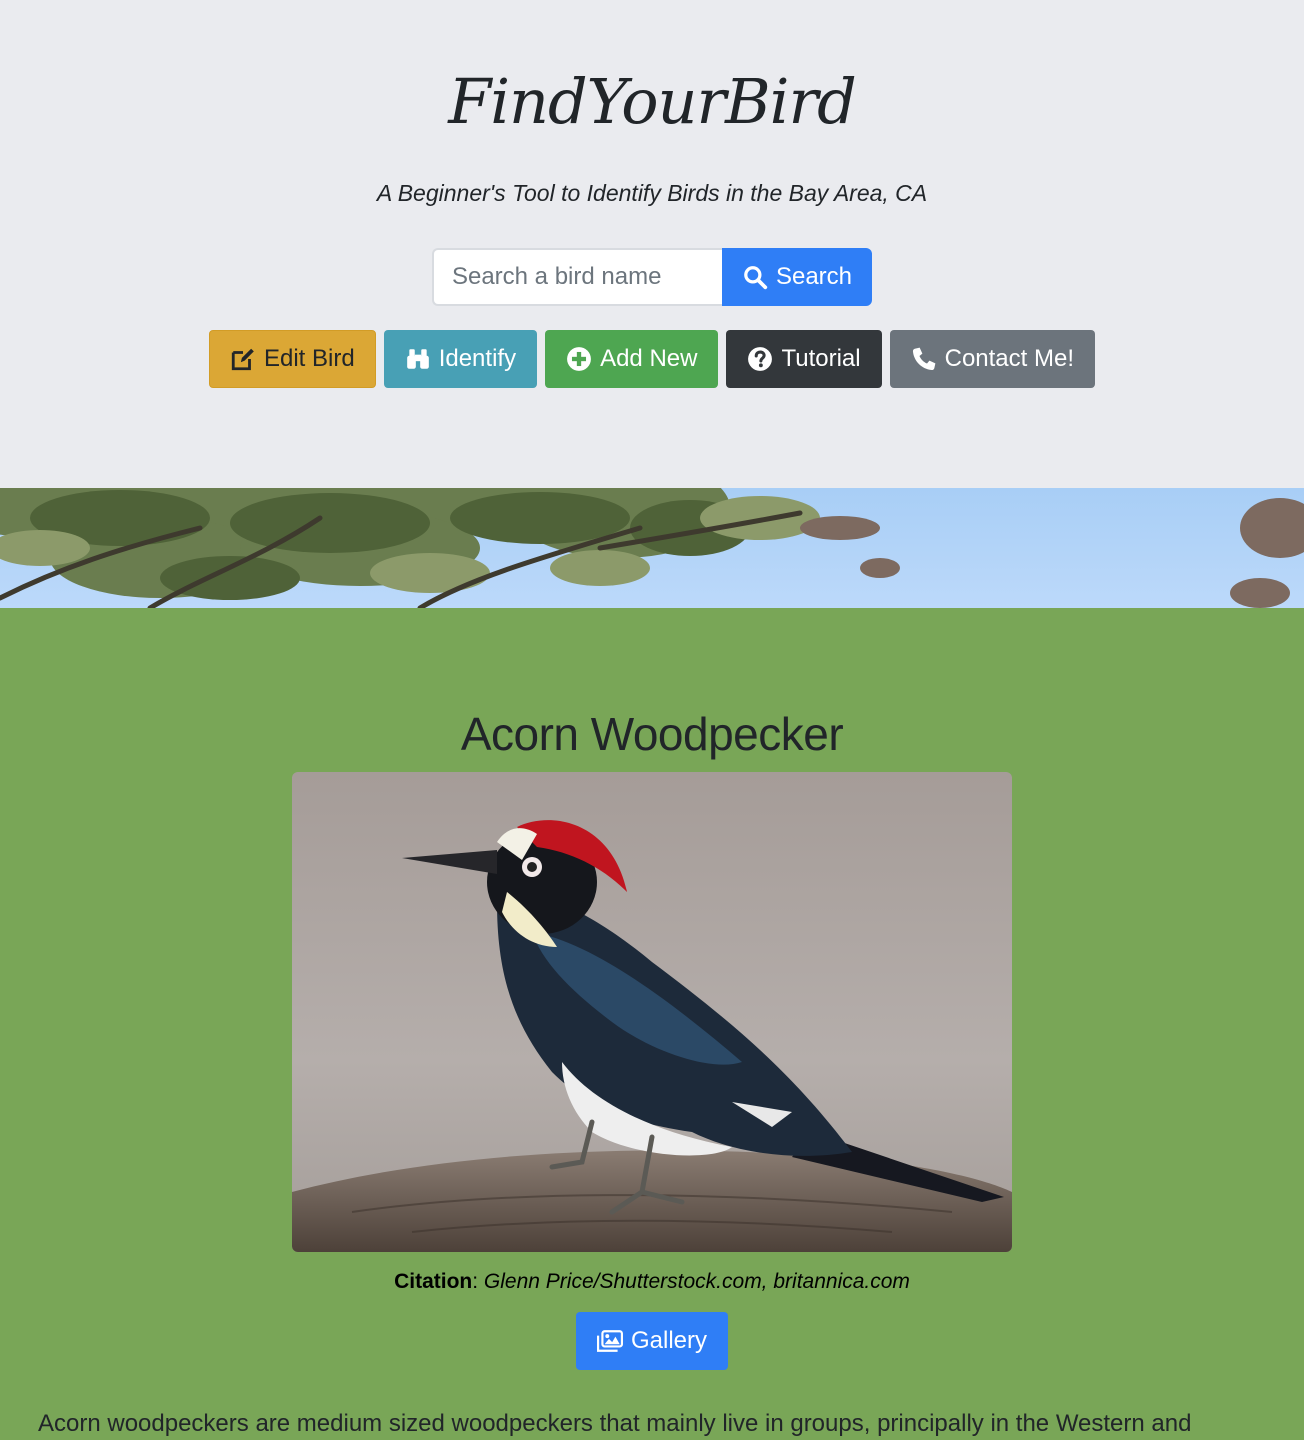  Describe the element at coordinates (652, 734) in the screenshot. I see `bird-name: Acorn Woodpecker` at that location.